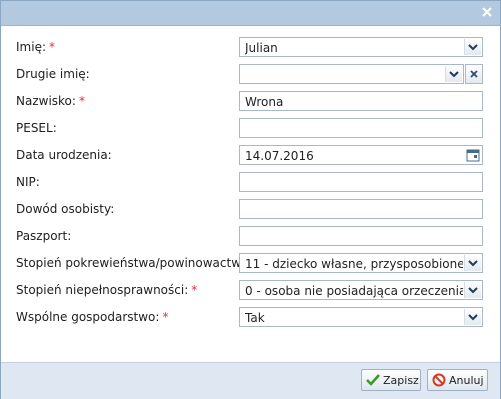  I want to click on drugie-imie-select, so click(351, 74).